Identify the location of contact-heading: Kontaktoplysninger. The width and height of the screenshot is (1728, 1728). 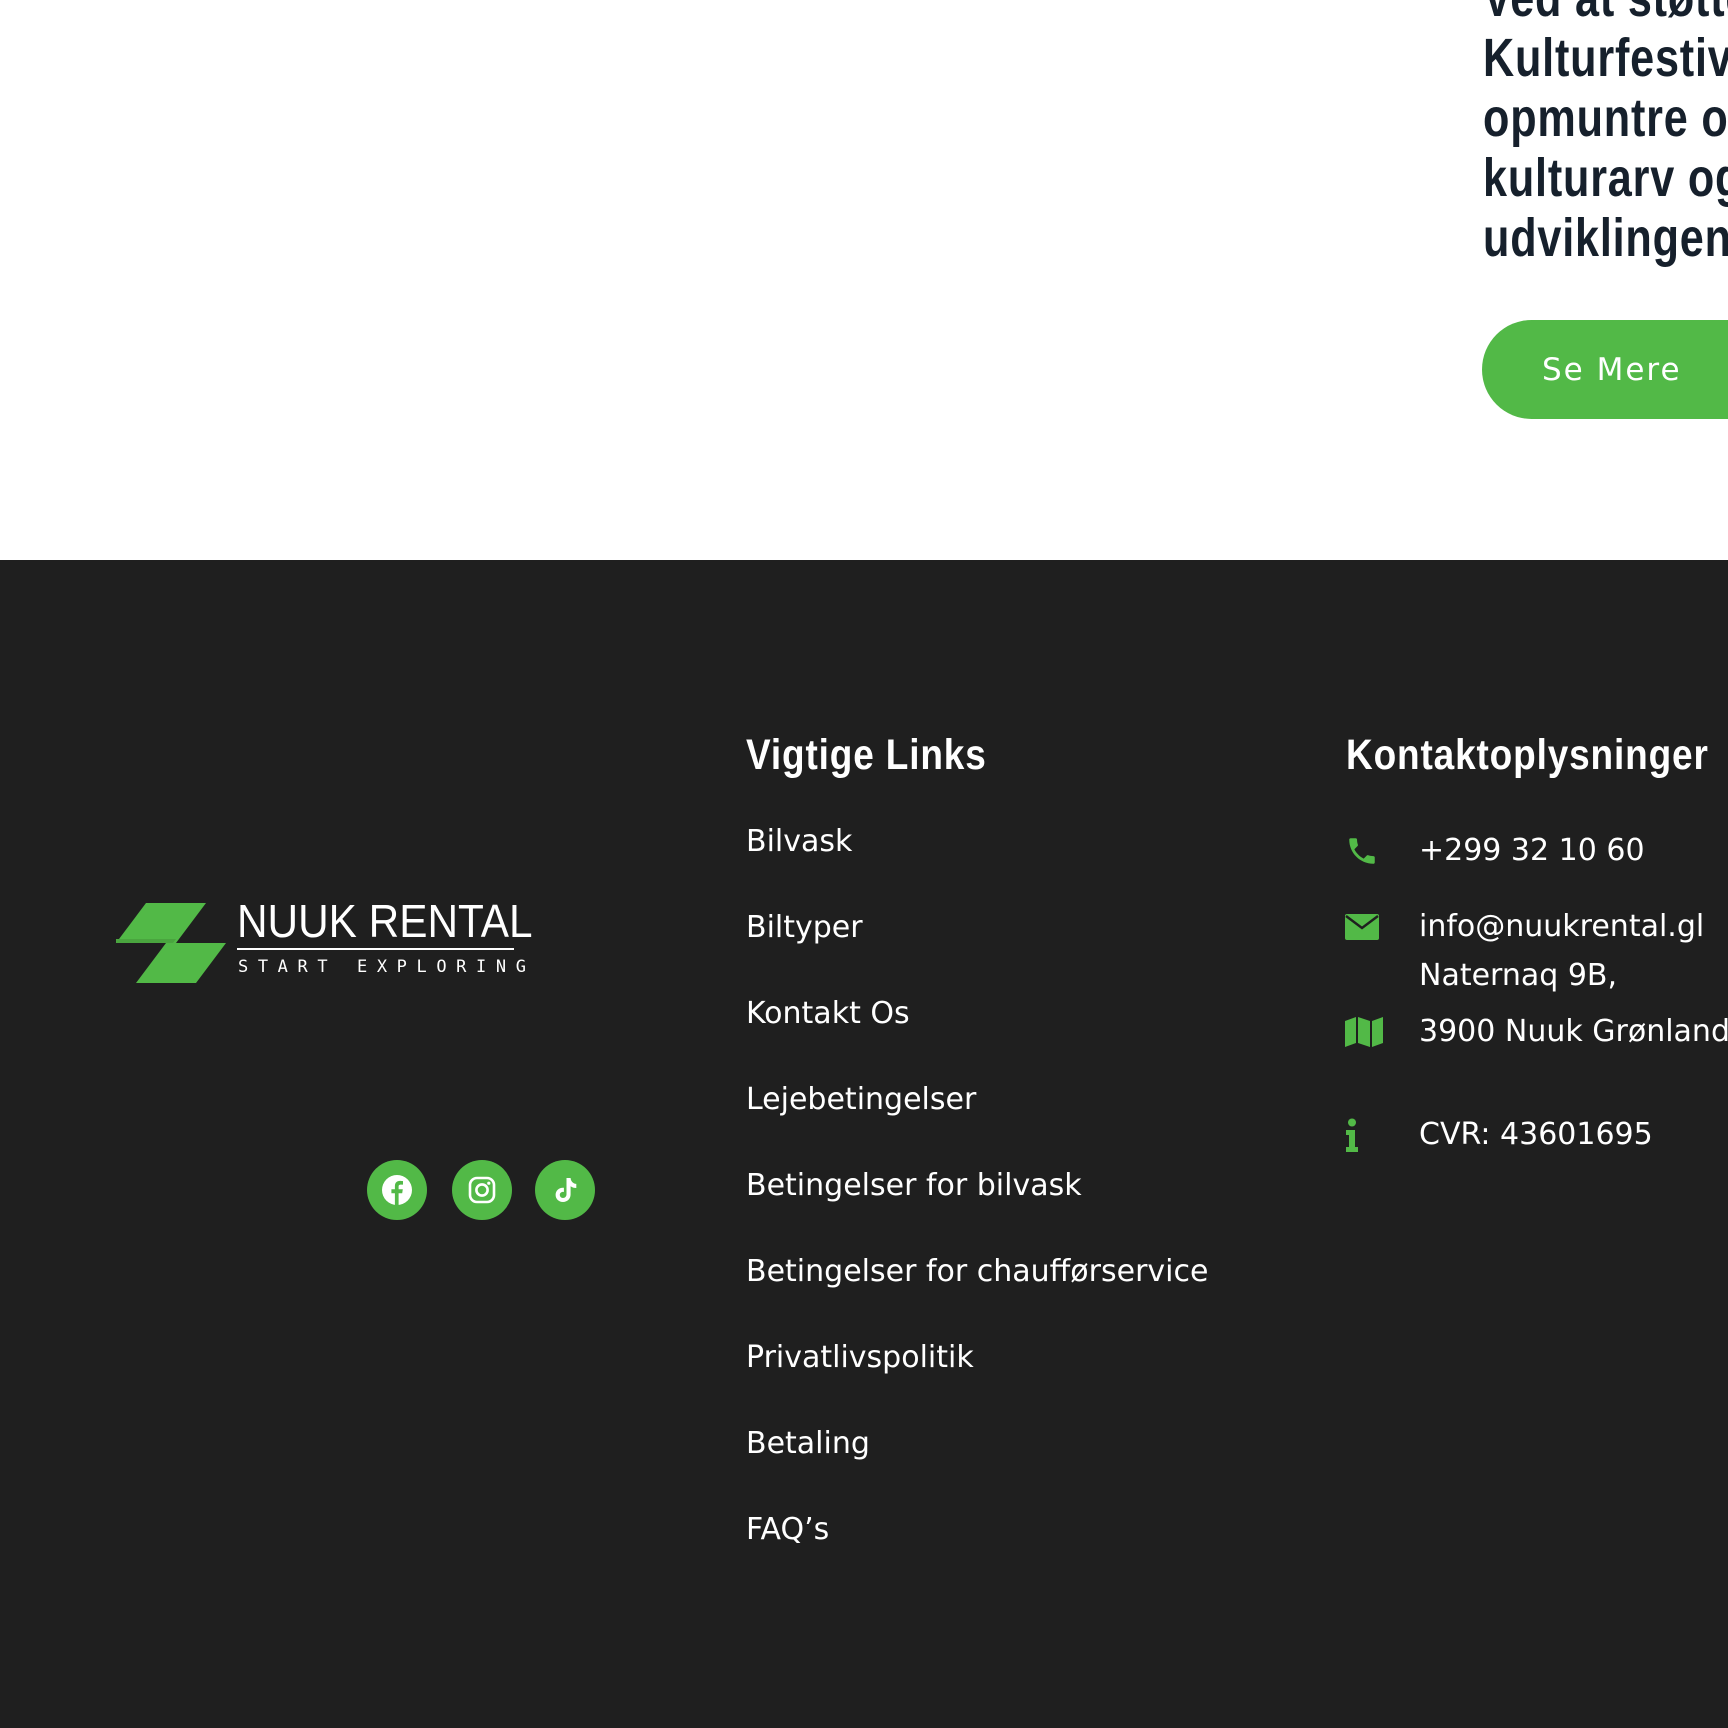
(1527, 755).